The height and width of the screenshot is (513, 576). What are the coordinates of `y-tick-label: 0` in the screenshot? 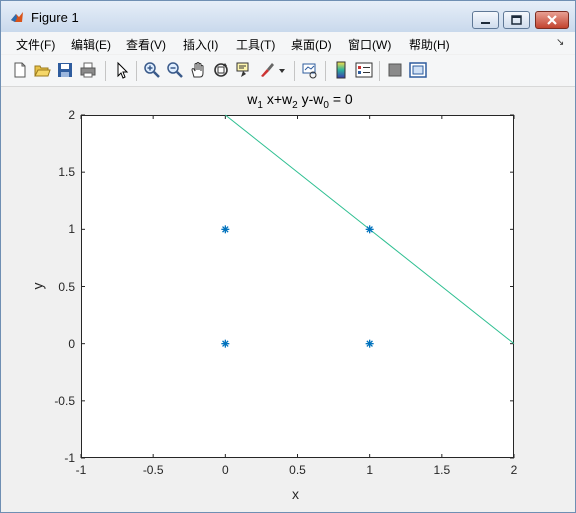 It's located at (71, 343).